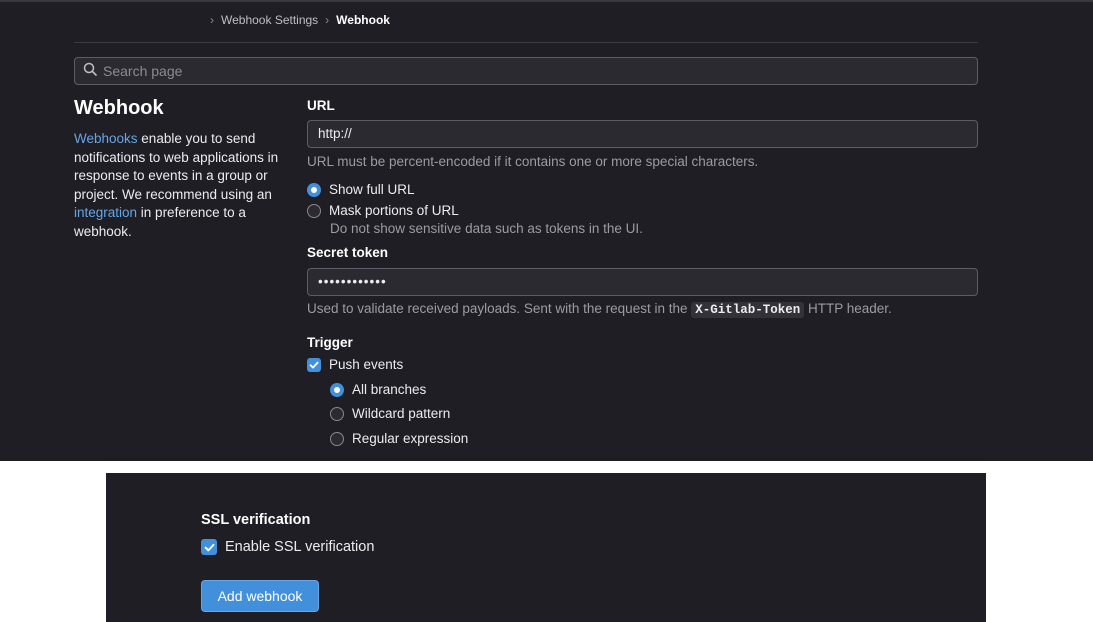  I want to click on search-input, so click(533, 71).